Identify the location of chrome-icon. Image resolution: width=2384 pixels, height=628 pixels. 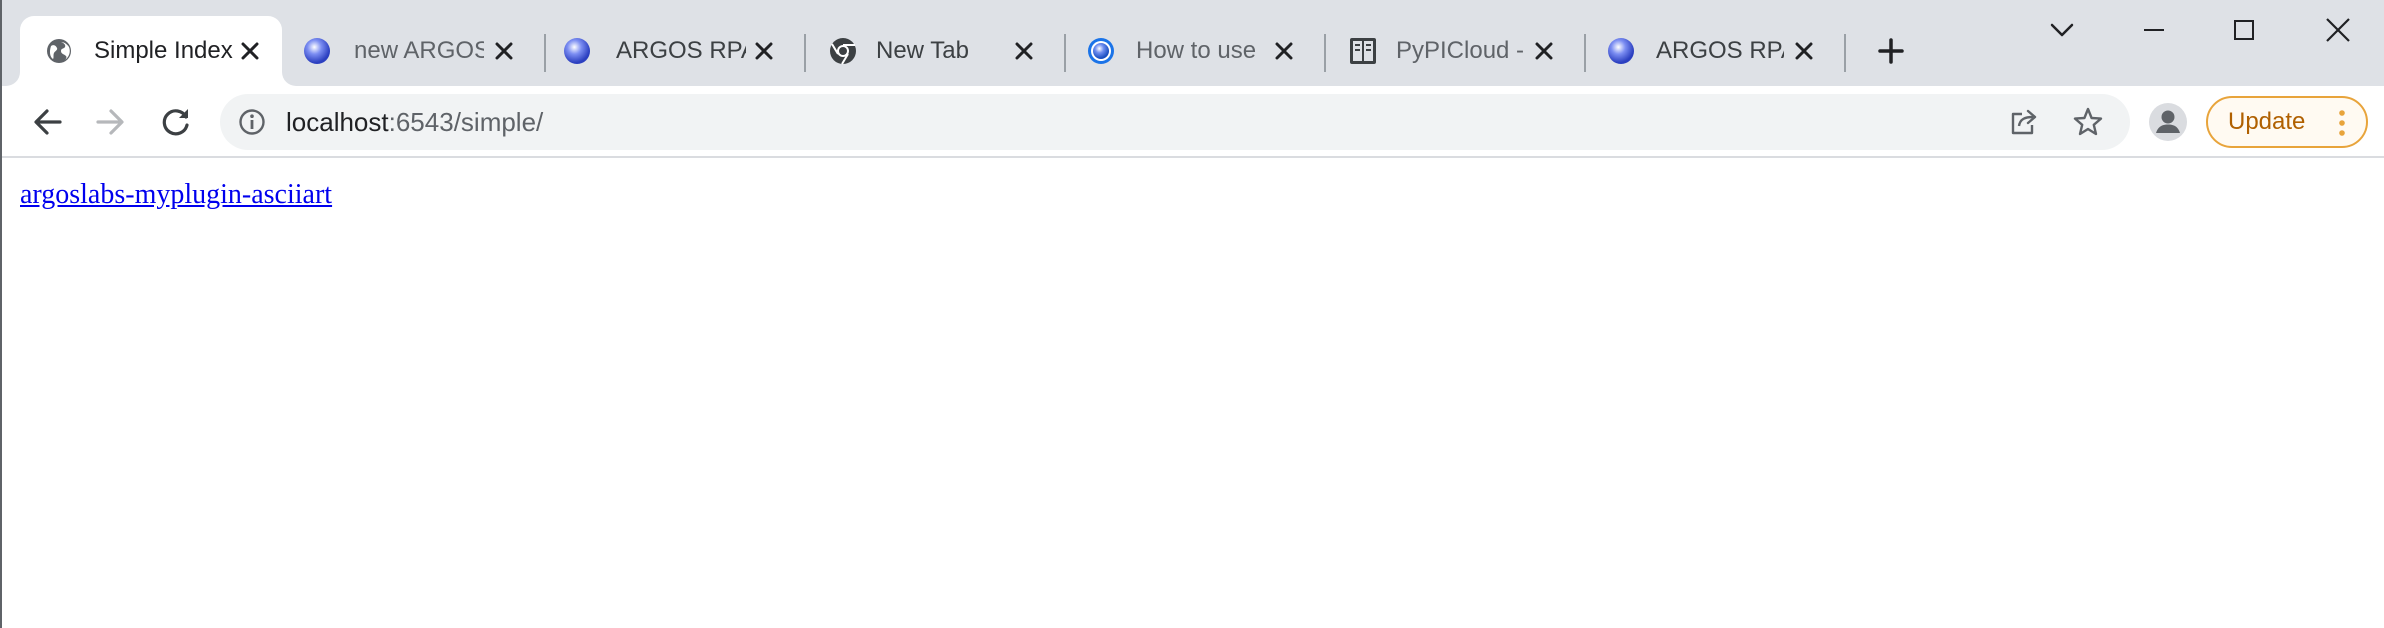
(843, 51).